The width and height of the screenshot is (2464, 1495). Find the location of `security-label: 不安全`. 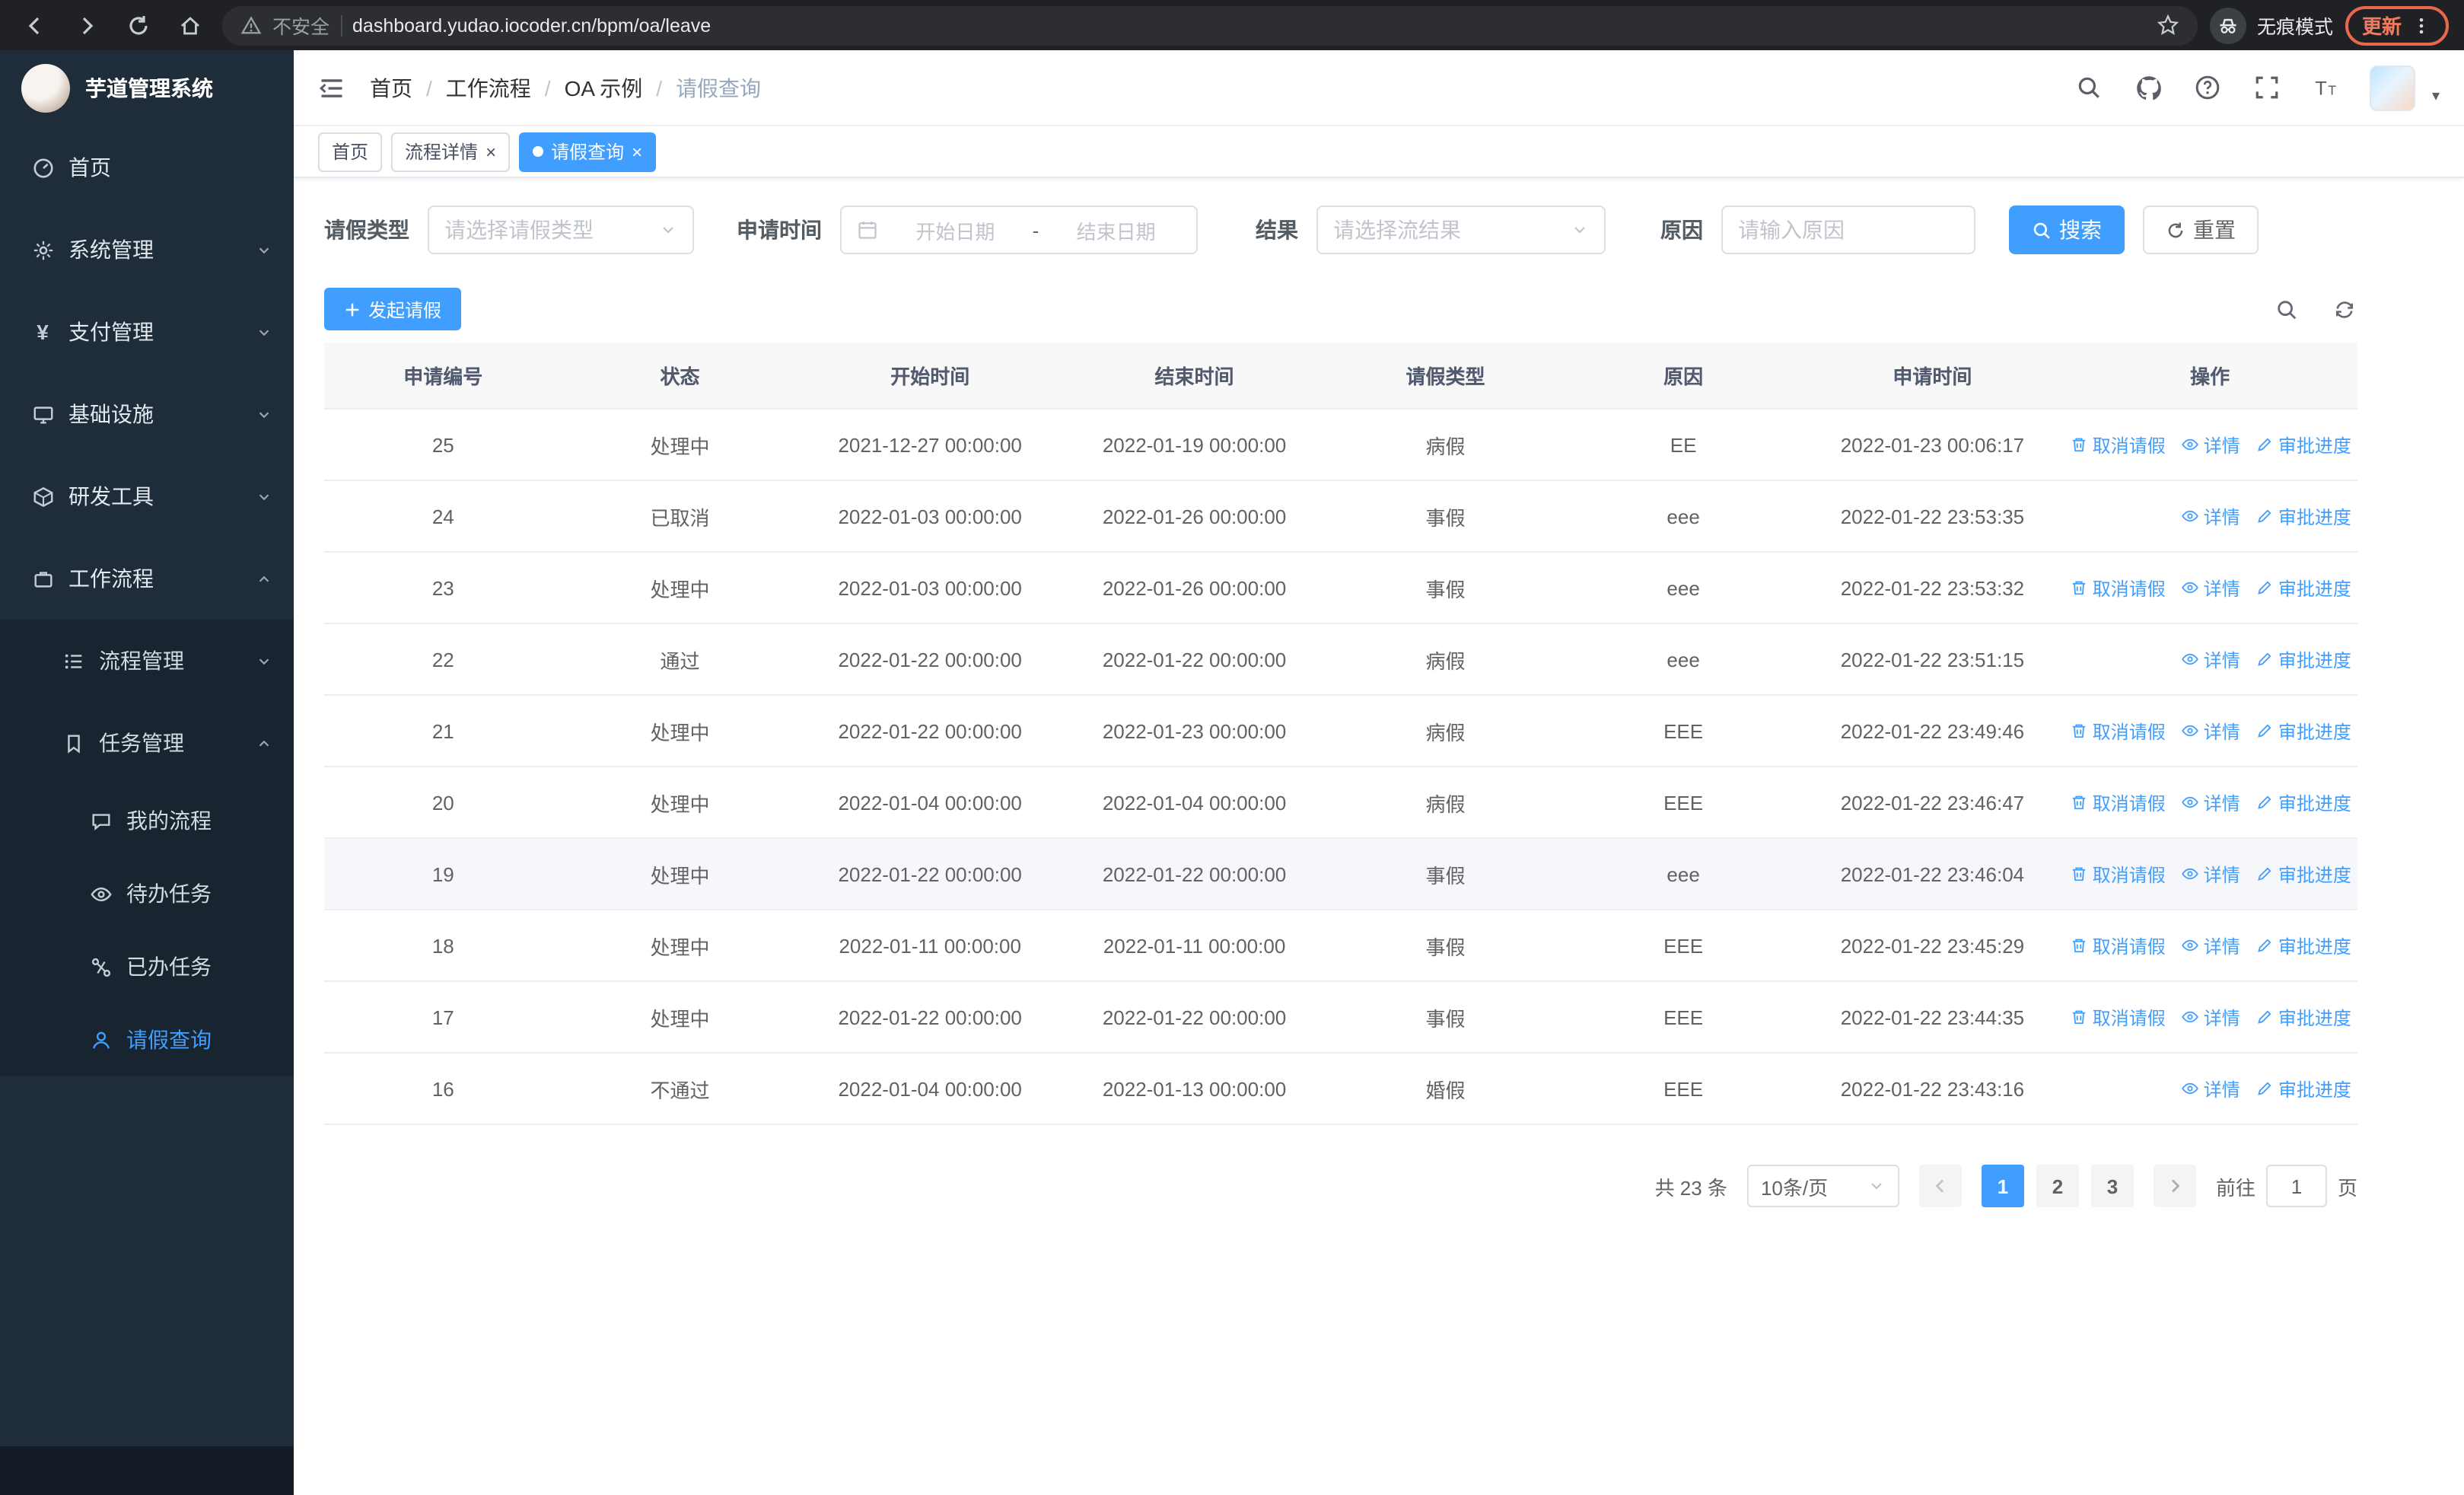

security-label: 不安全 is located at coordinates (300, 26).